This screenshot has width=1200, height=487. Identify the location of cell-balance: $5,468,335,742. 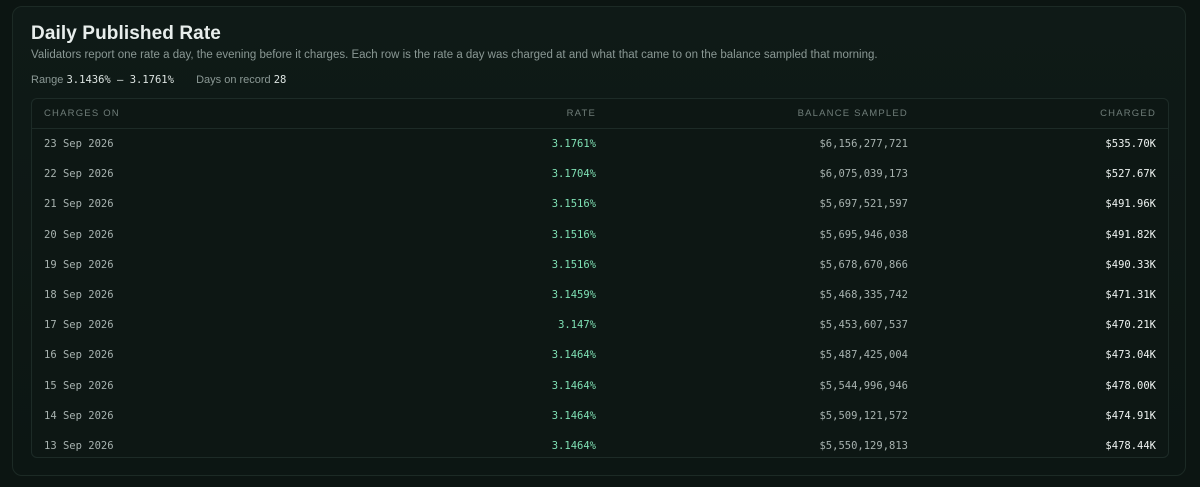
(863, 295).